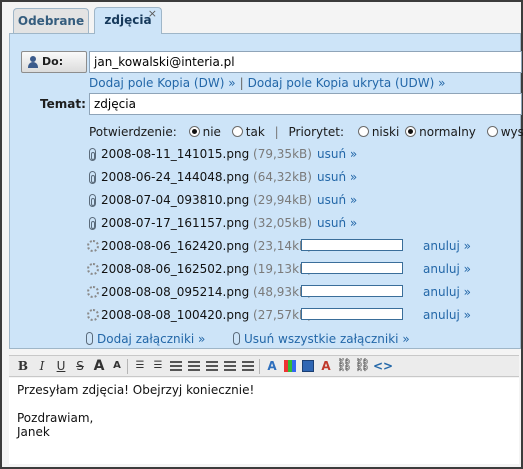 The height and width of the screenshot is (469, 523). I want to click on attachment-item: 2008-08-11_141015.png (79,35kB) usuń », so click(296, 154).